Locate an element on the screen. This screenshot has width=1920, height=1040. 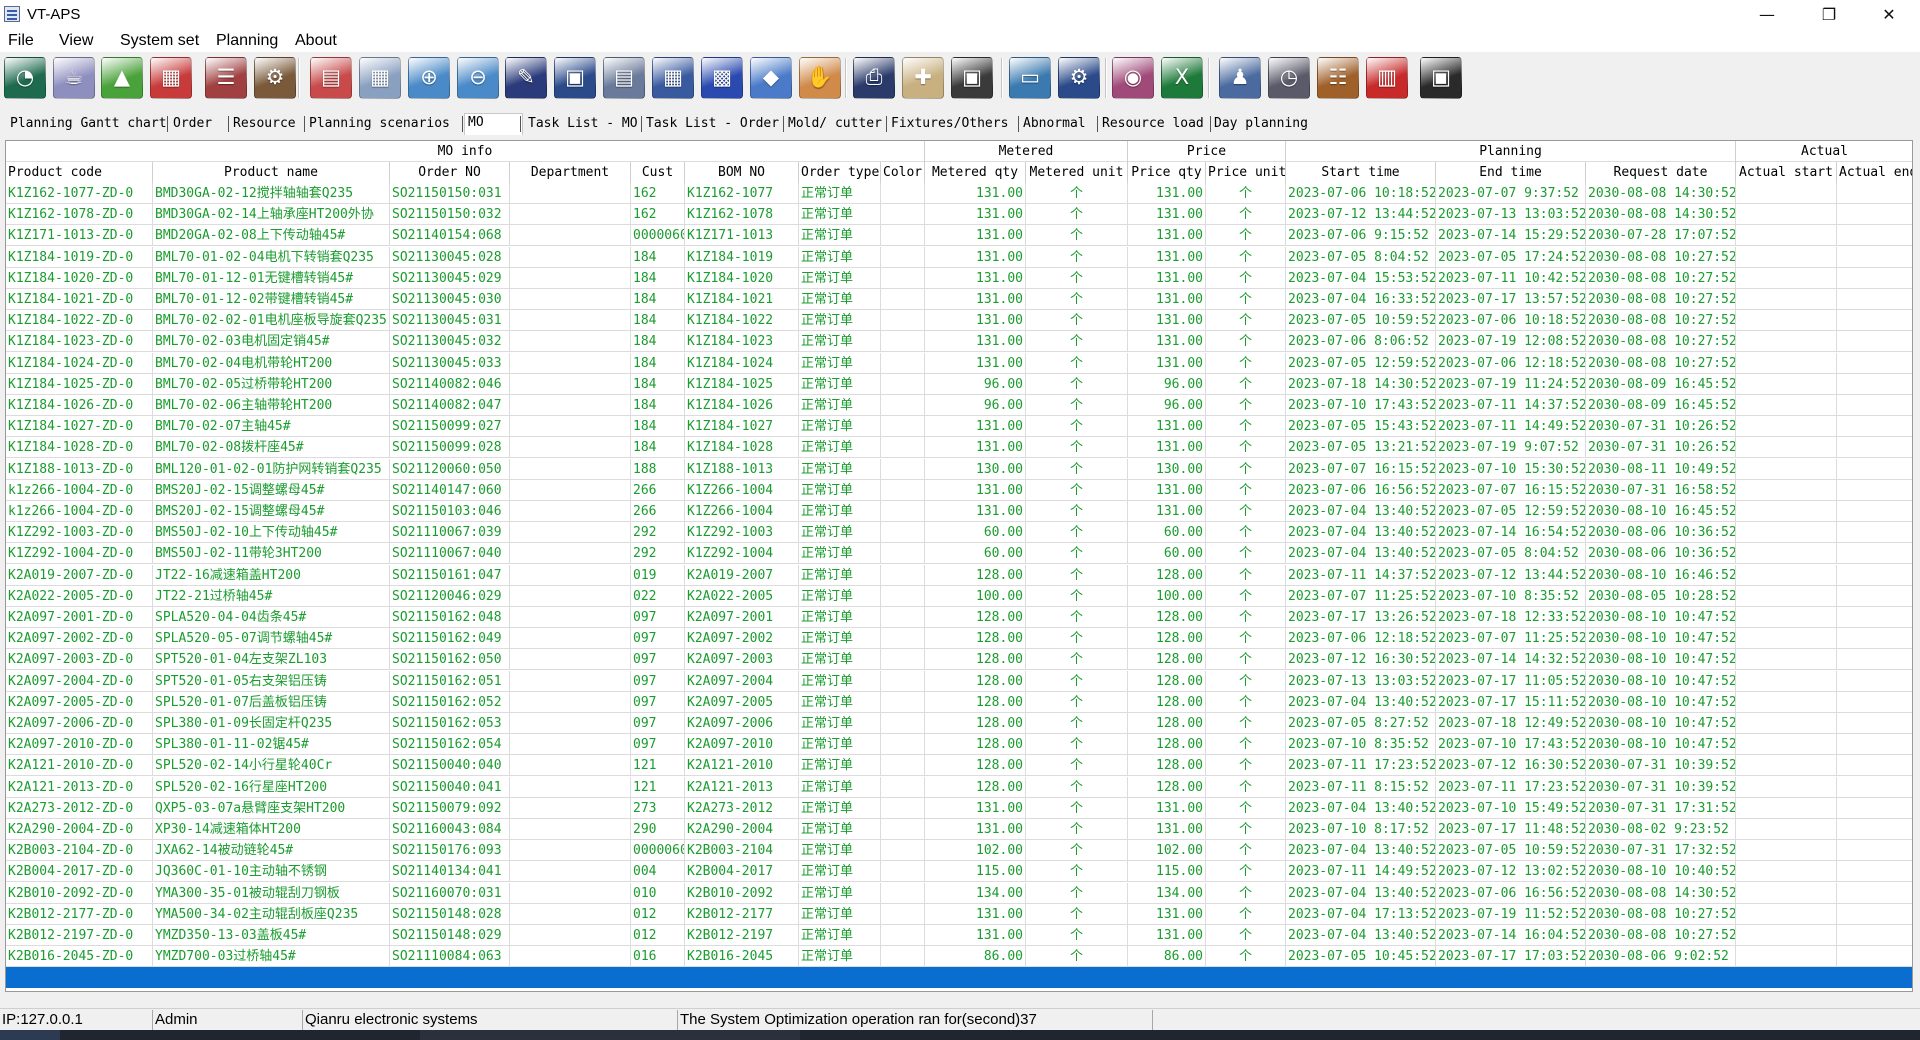
menu-planning: Planning is located at coordinates (247, 41).